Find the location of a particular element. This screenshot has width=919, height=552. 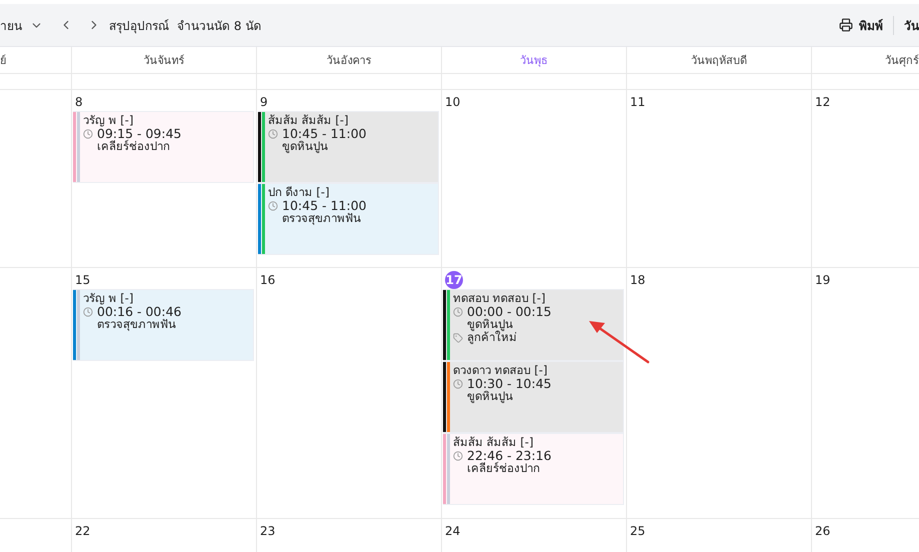

appointment-time: 10:30 - 10:45 is located at coordinates (509, 383).